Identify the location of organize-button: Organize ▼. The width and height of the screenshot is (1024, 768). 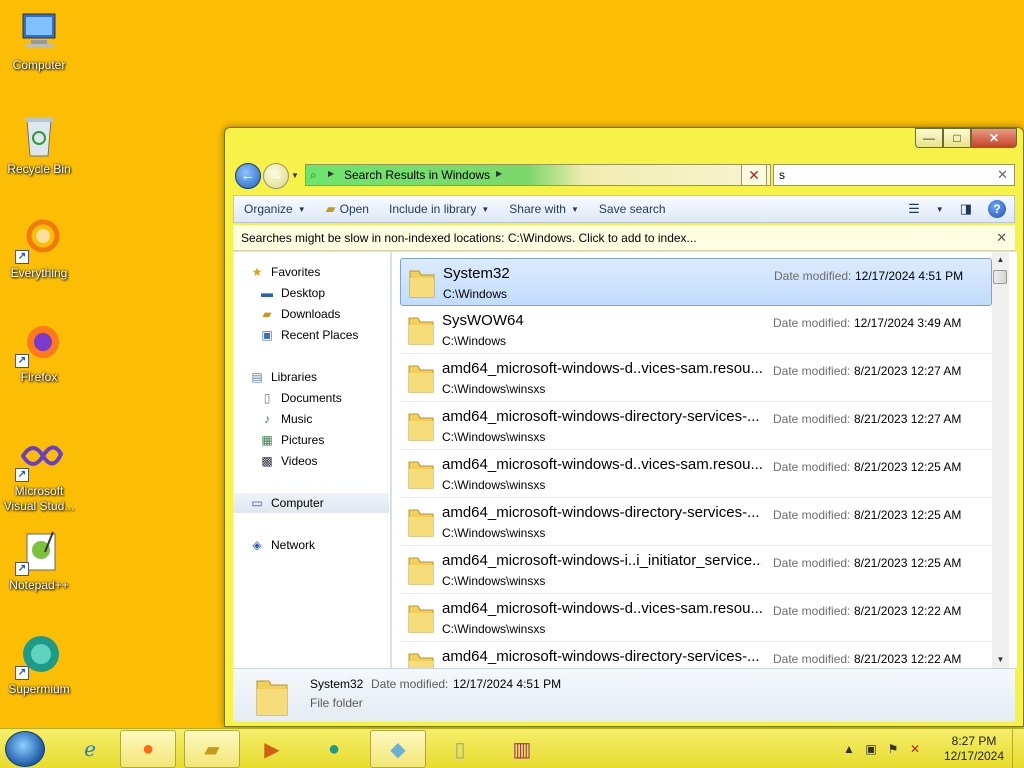
(275, 209).